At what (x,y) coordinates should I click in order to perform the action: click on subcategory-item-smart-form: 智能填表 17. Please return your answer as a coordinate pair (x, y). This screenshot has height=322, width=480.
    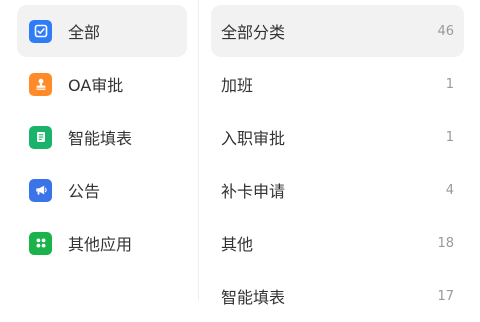
    Looking at the image, I should click on (337, 296).